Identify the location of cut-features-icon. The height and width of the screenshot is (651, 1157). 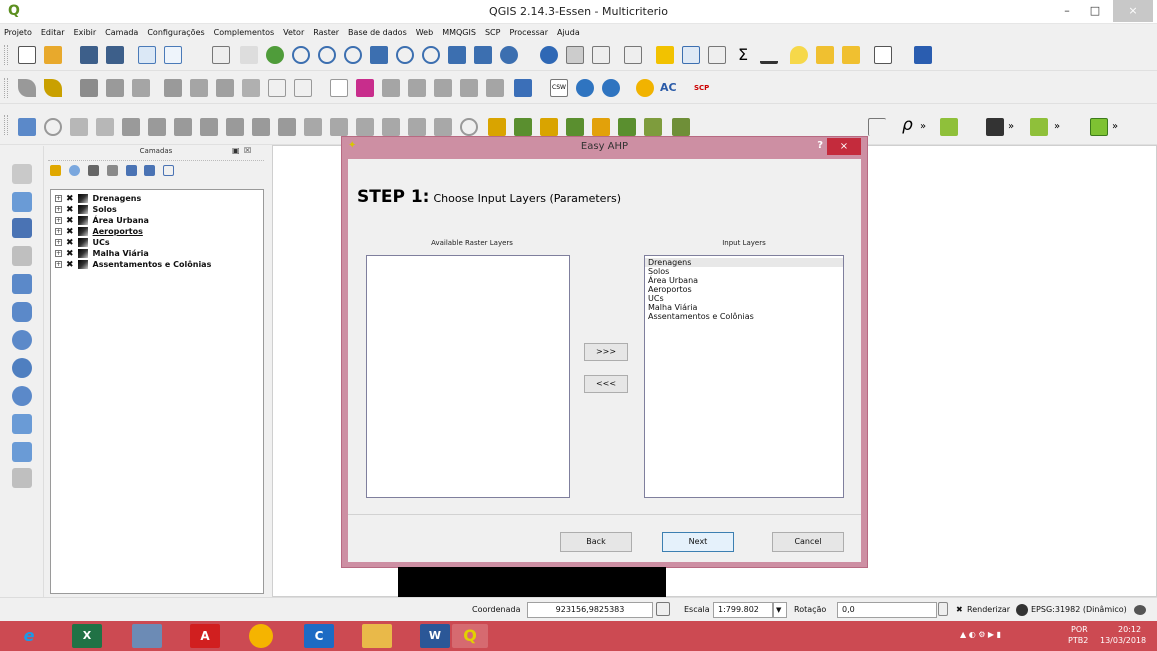
(251, 88).